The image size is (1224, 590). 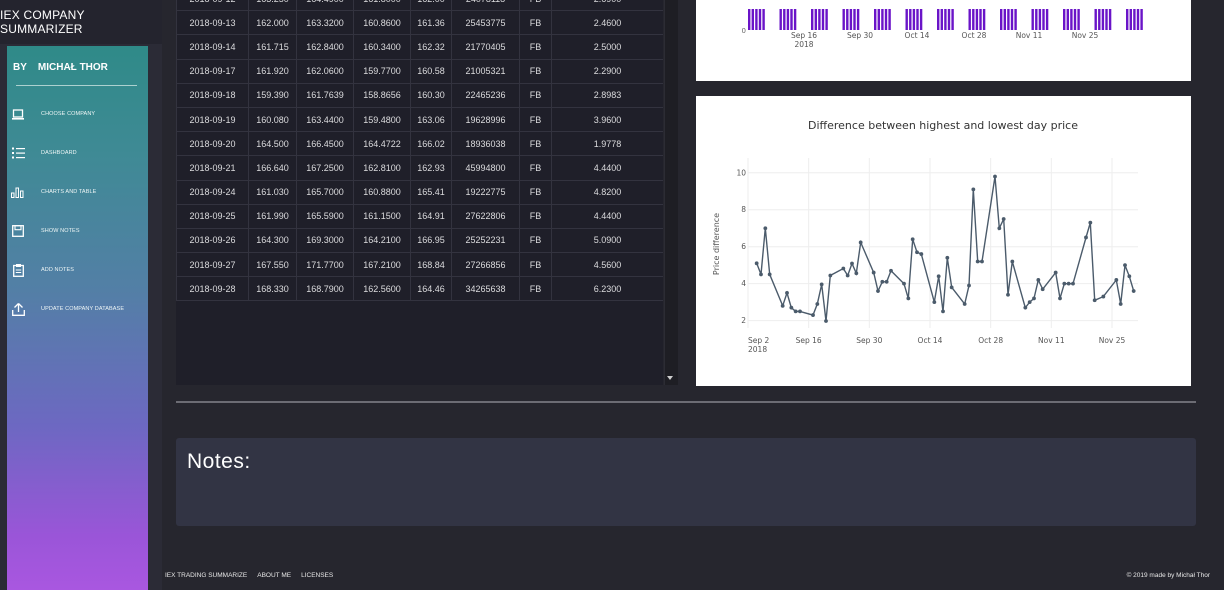 What do you see at coordinates (325, 144) in the screenshot?
I see `table-cell: 166.4500` at bounding box center [325, 144].